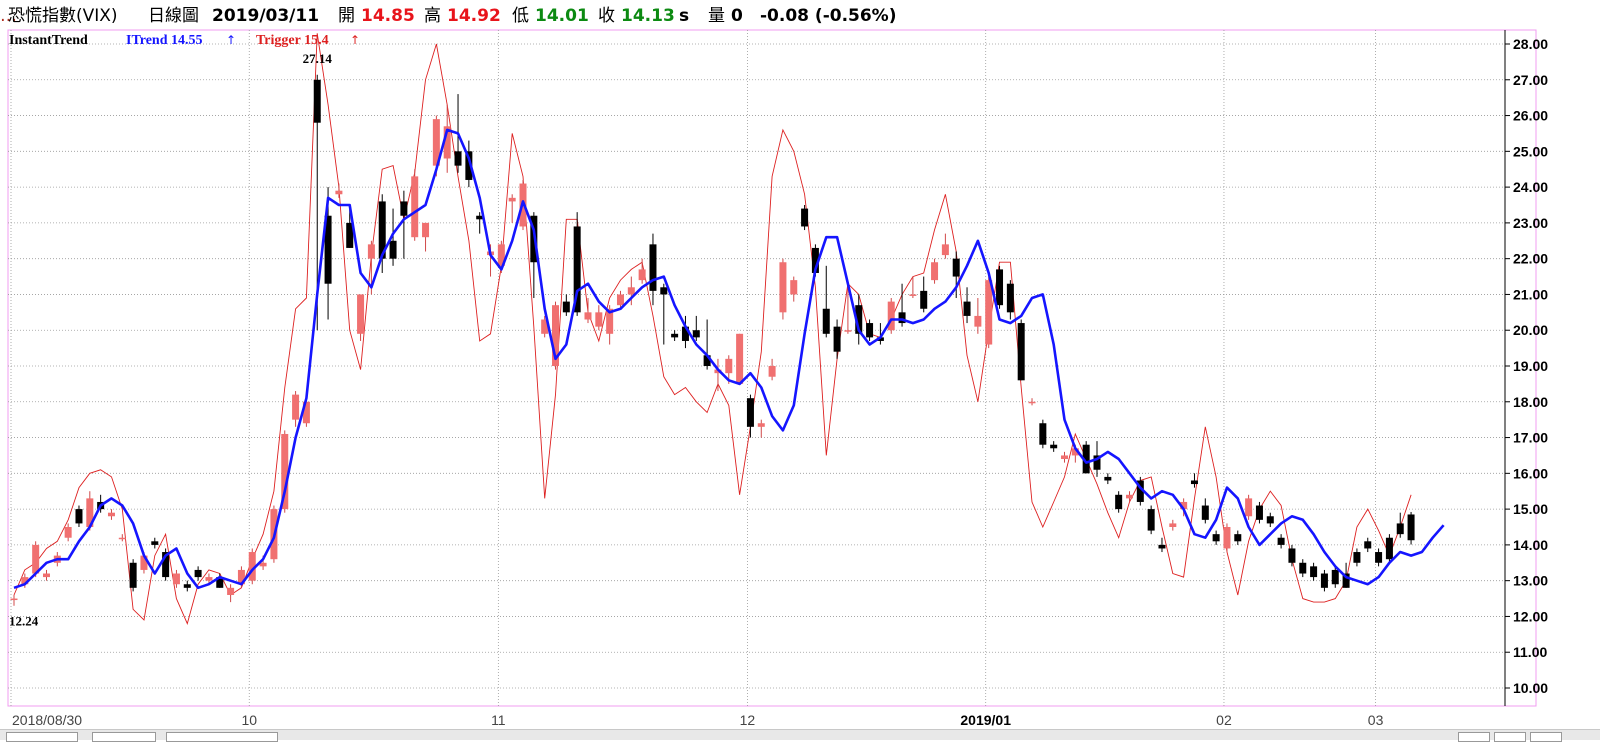 The image size is (1600, 742). What do you see at coordinates (1530, 80) in the screenshot?
I see `y-tick-label: 27.00` at bounding box center [1530, 80].